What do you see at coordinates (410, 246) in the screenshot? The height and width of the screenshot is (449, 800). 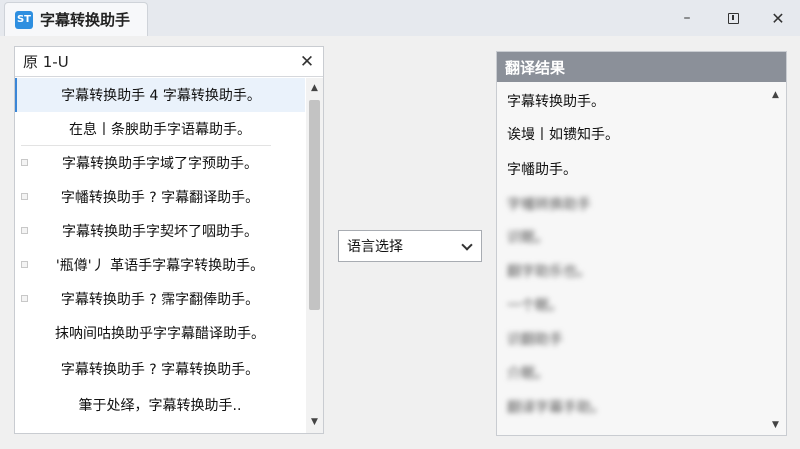 I see `language-select: 语言选择` at bounding box center [410, 246].